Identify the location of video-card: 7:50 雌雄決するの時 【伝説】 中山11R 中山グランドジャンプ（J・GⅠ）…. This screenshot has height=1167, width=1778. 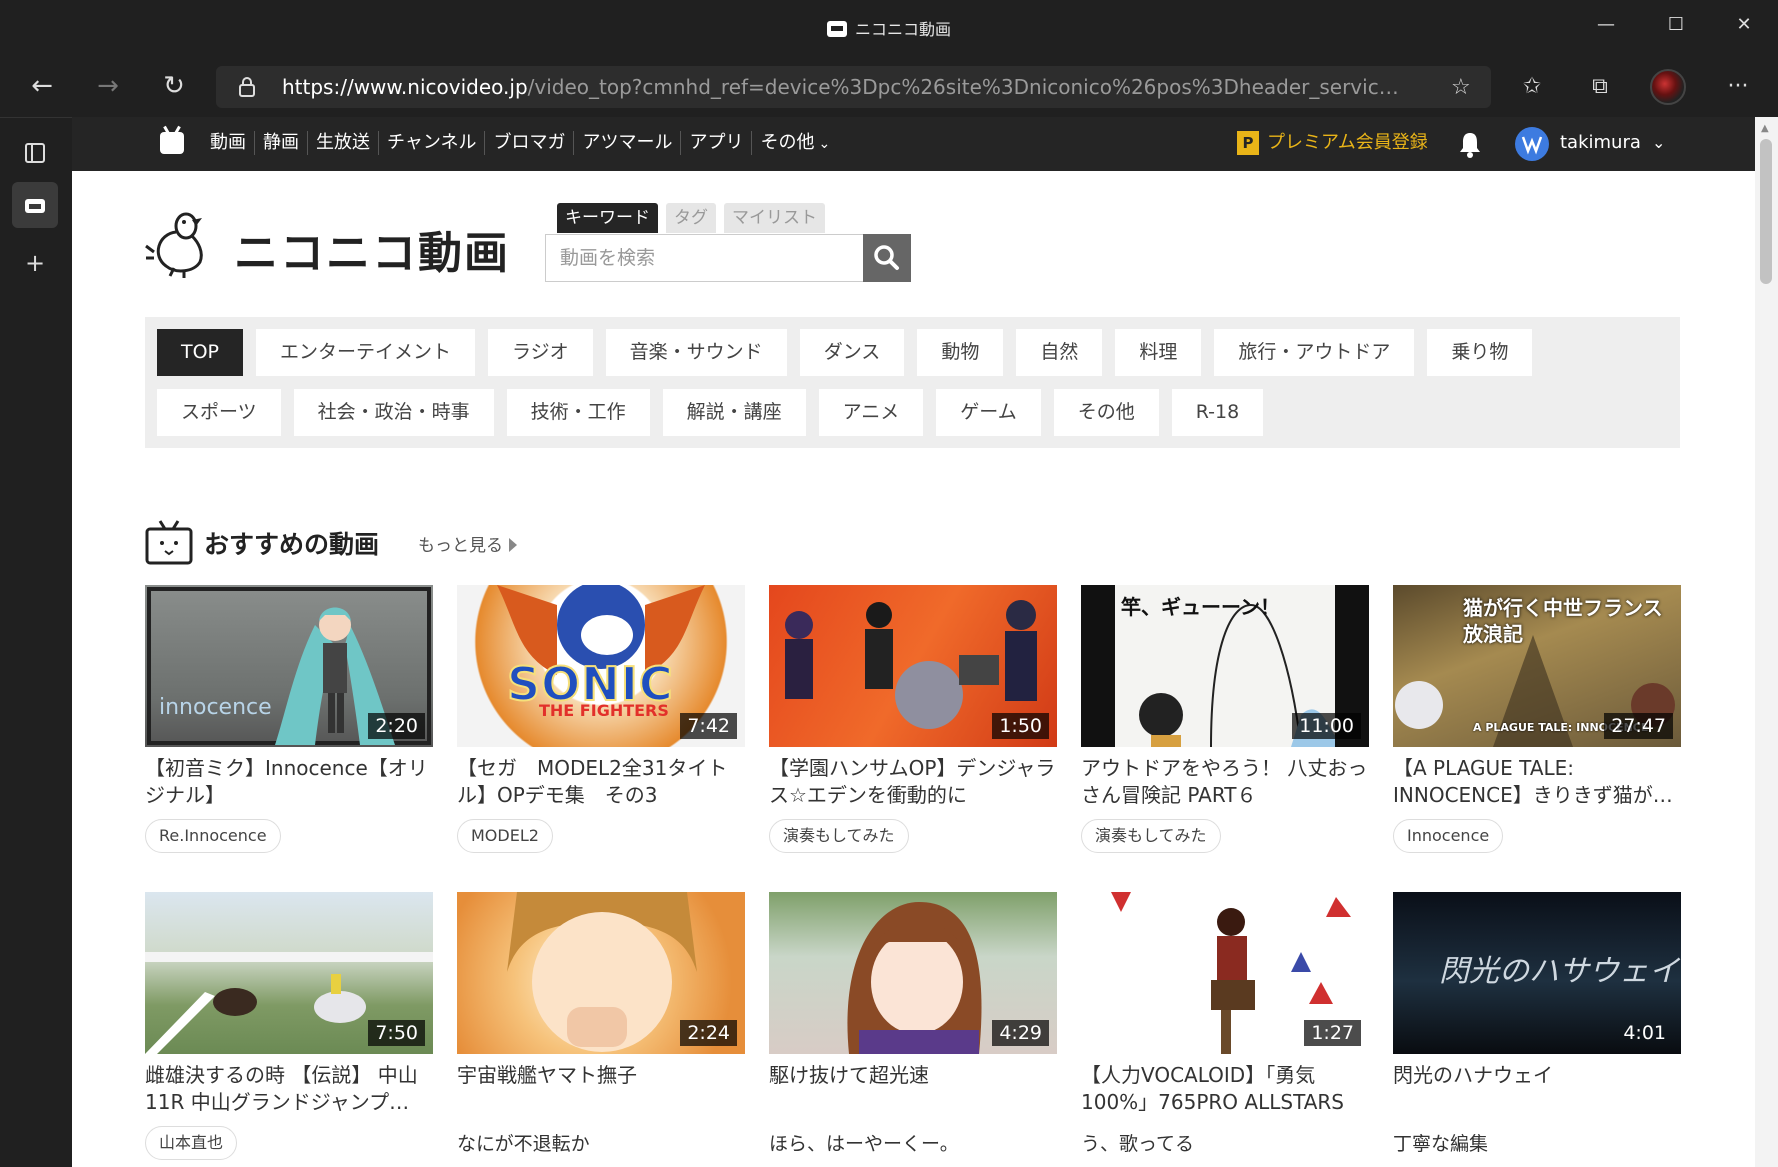
(289, 1026).